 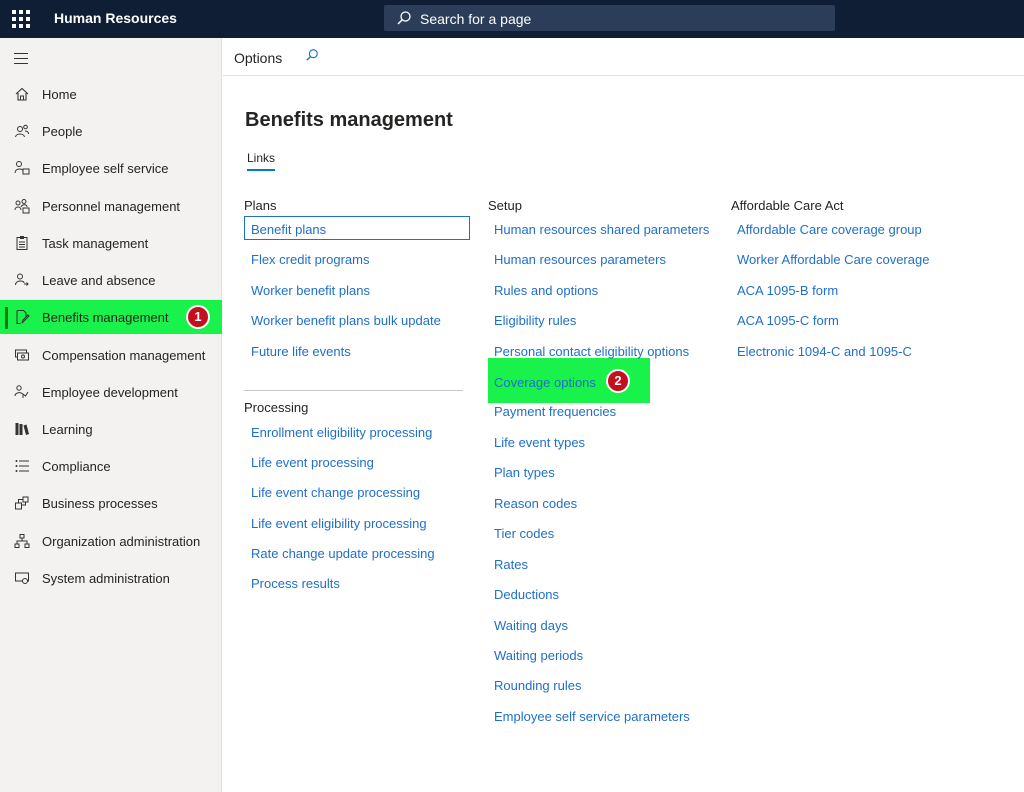 I want to click on nav-item-benefits-management: Benefits management 1, so click(x=111, y=317).